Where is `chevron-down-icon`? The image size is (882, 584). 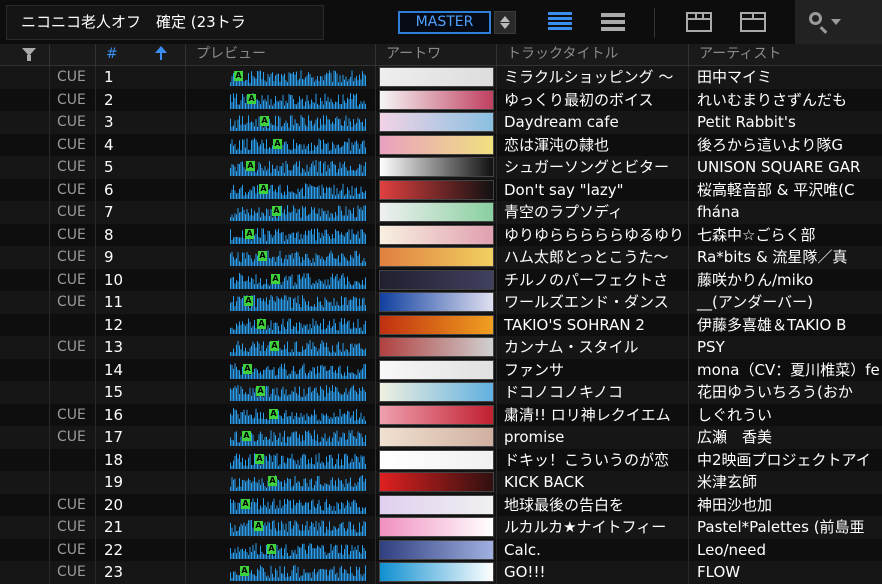 chevron-down-icon is located at coordinates (505, 26).